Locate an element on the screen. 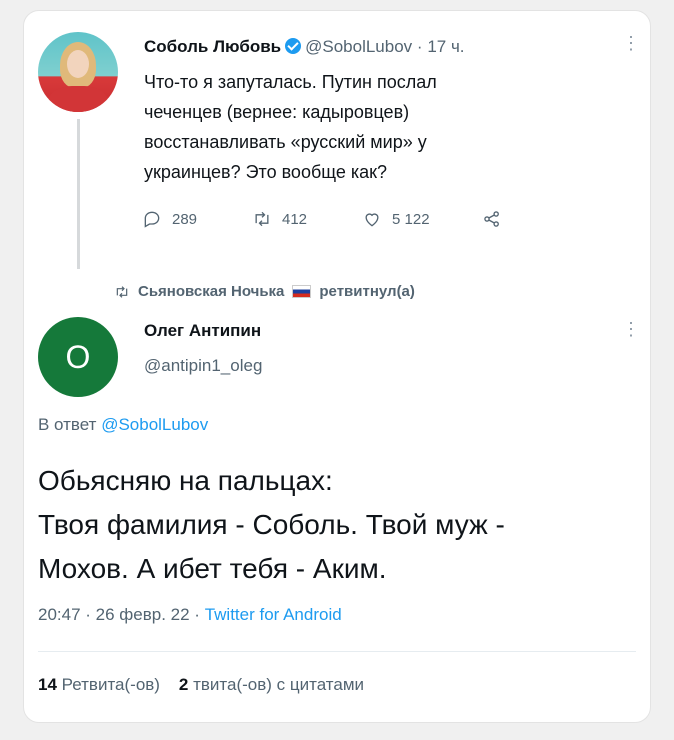  share-button is located at coordinates (492, 219).